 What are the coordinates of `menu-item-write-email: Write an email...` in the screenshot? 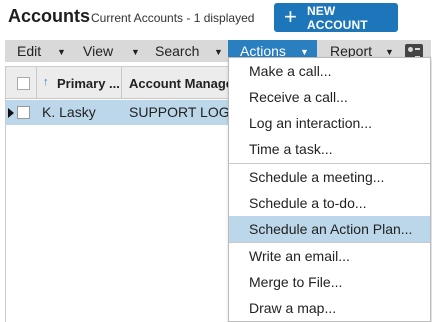 It's located at (329, 256).